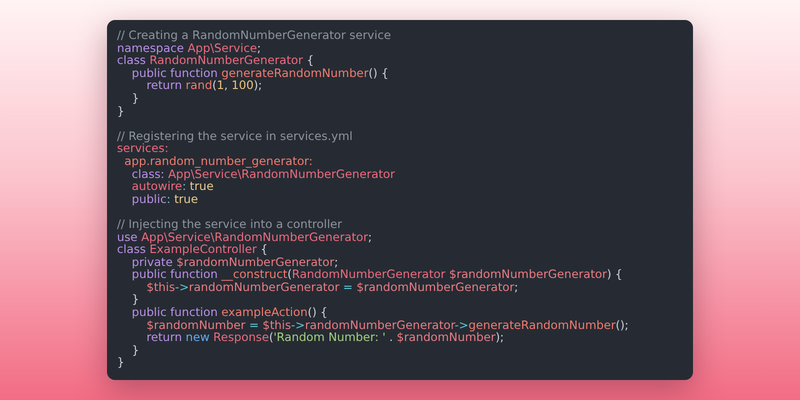  I want to click on code-line: return new Response('Random Number: ' . $randomNumber);, so click(324, 337).